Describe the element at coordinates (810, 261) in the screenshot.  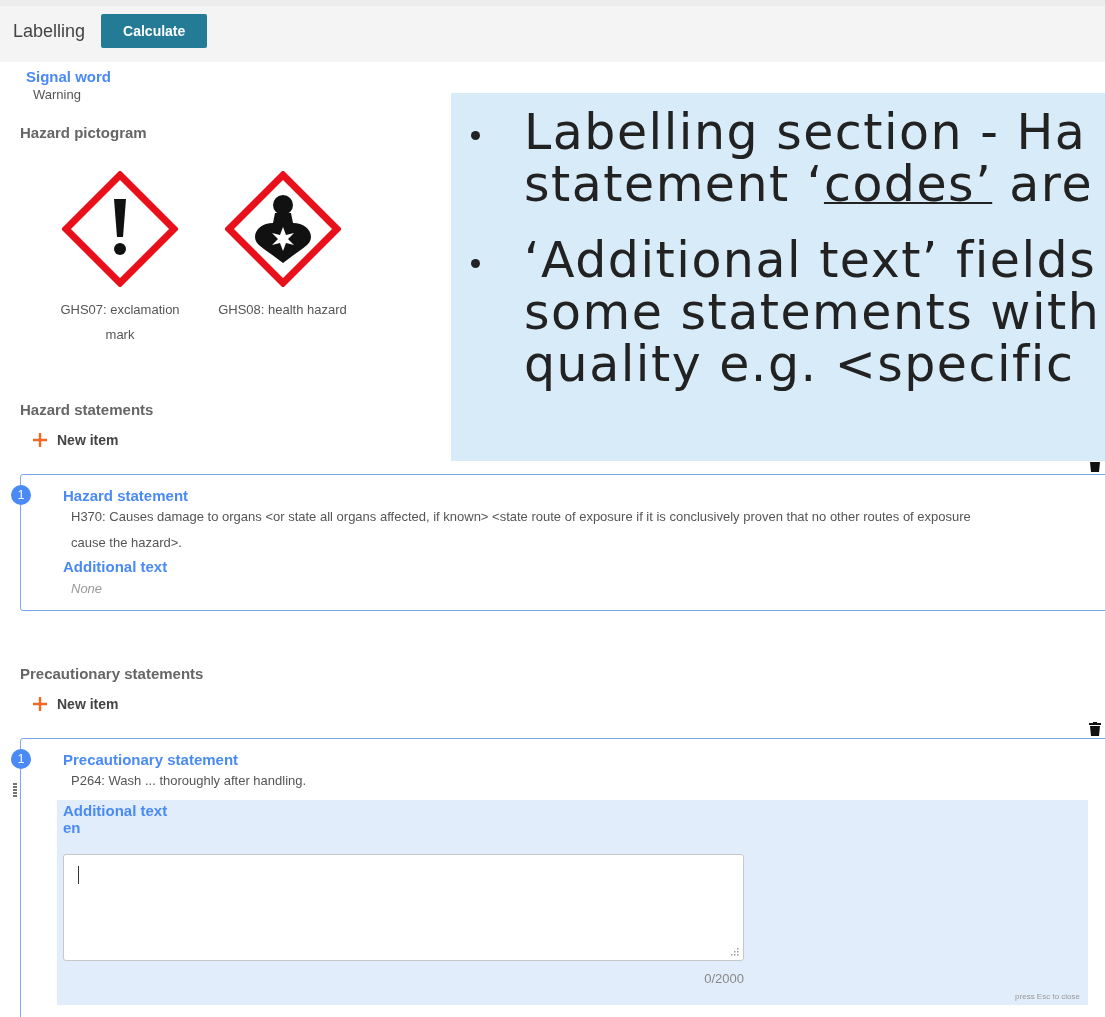
I see `callout-text: ‘Additional text’ fields` at that location.